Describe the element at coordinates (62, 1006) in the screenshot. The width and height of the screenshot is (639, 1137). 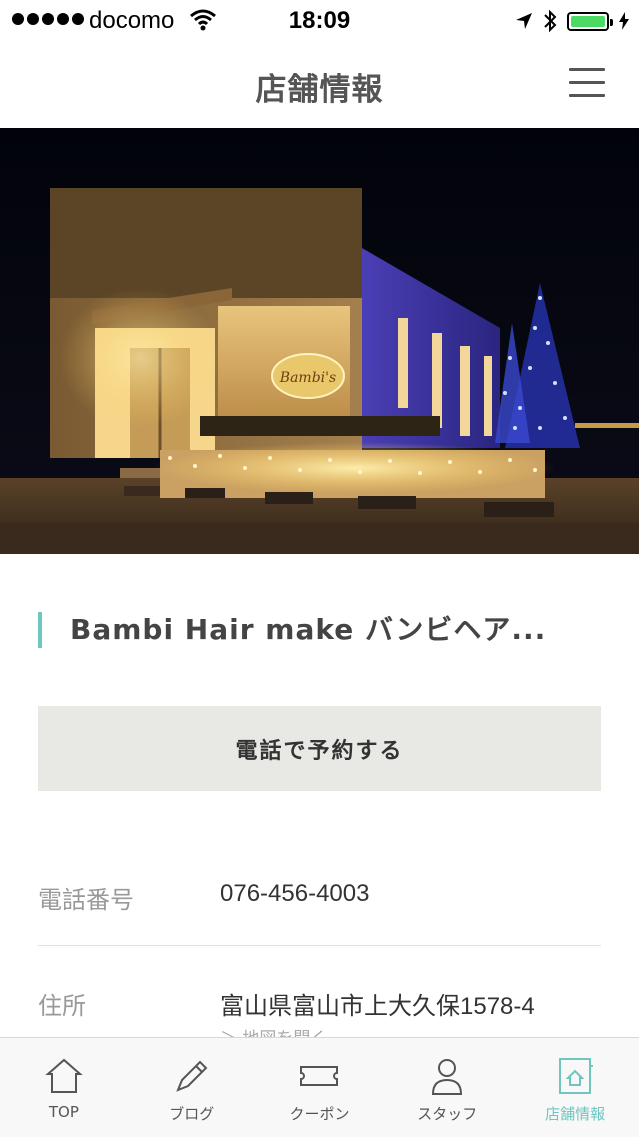
I see `address-label: 住所` at that location.